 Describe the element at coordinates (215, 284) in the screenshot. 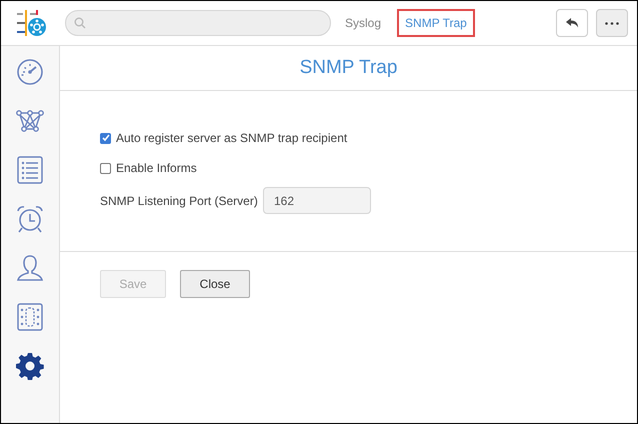

I see `action-button: Close` at that location.